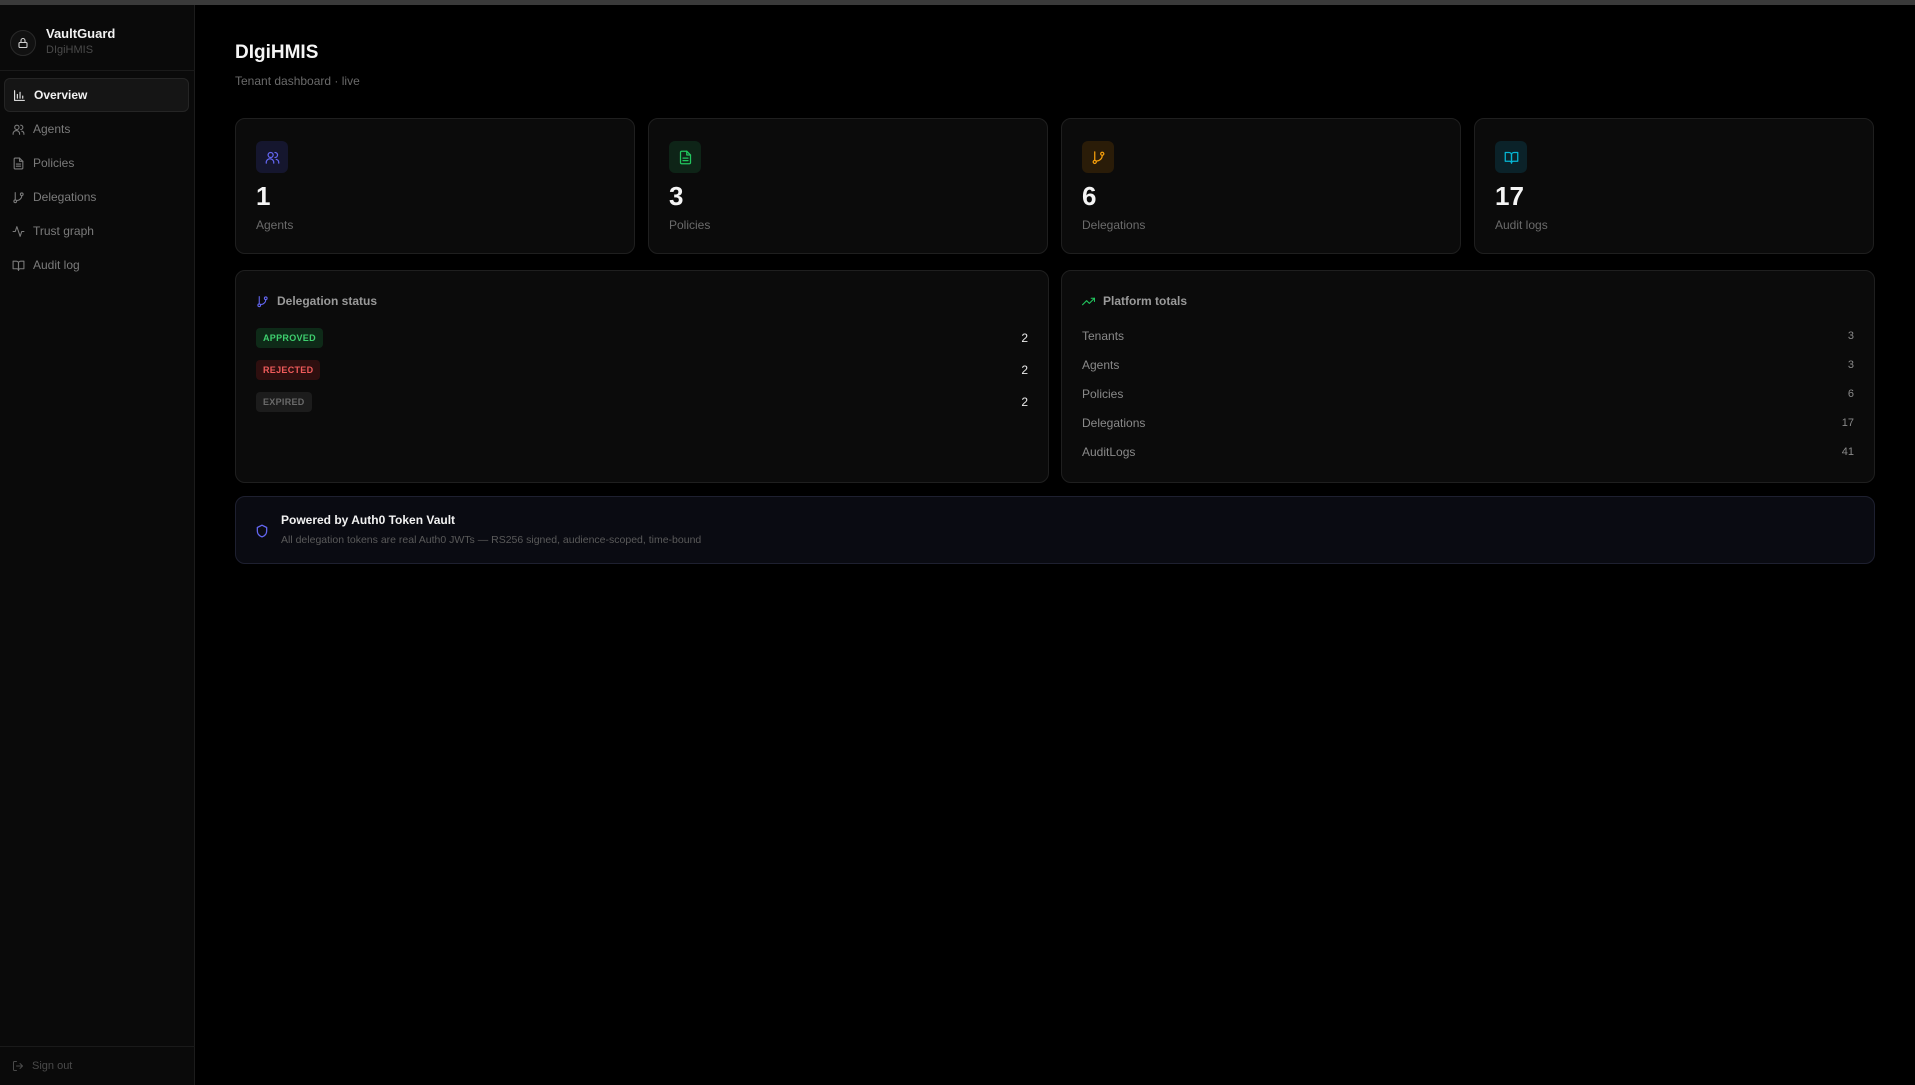 Image resolution: width=1915 pixels, height=1085 pixels. I want to click on total-row-policies: Policies 6, so click(1468, 394).